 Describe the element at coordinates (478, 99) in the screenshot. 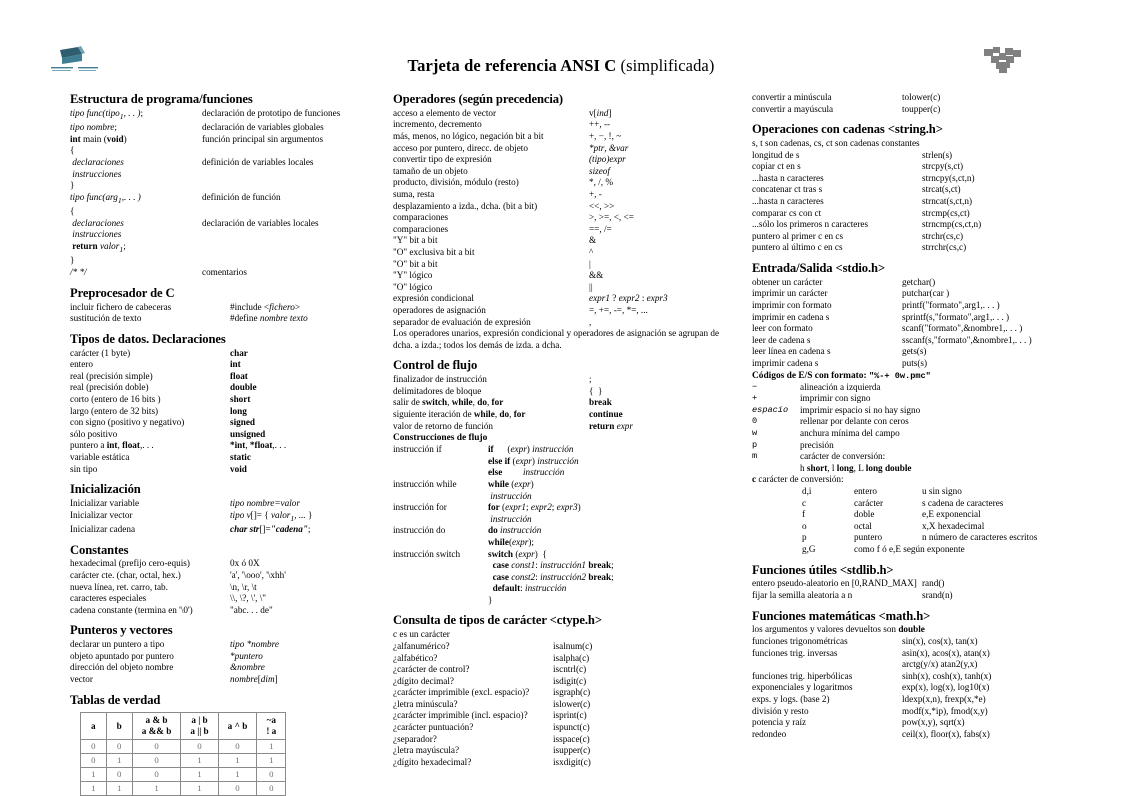

I see `section-heading-operadores: Operadores (según precedencia)` at that location.